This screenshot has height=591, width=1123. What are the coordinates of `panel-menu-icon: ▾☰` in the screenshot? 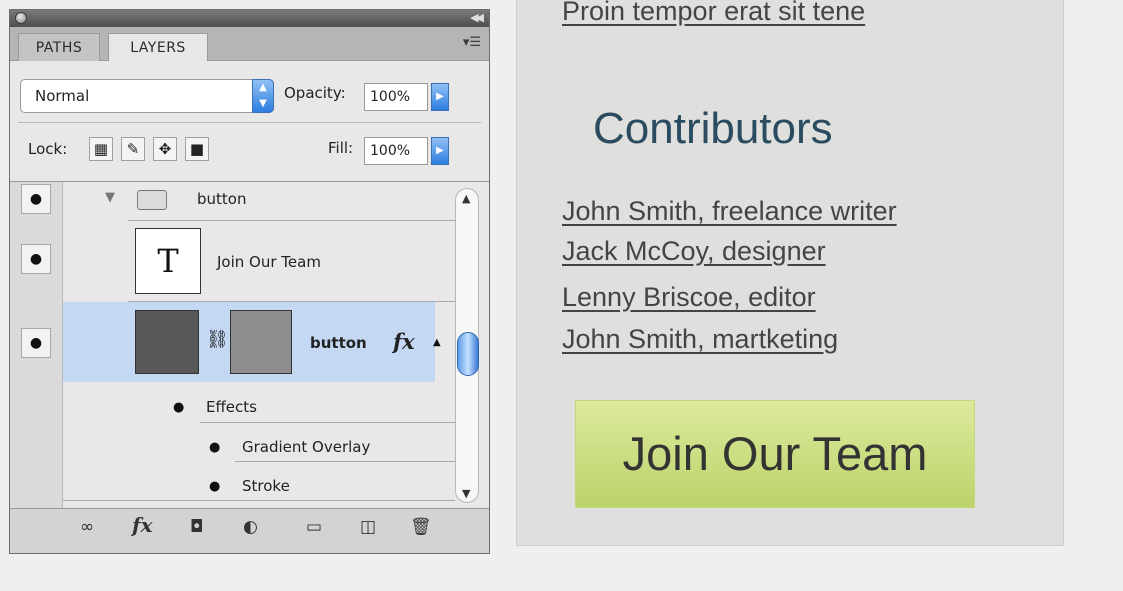 It's located at (472, 42).